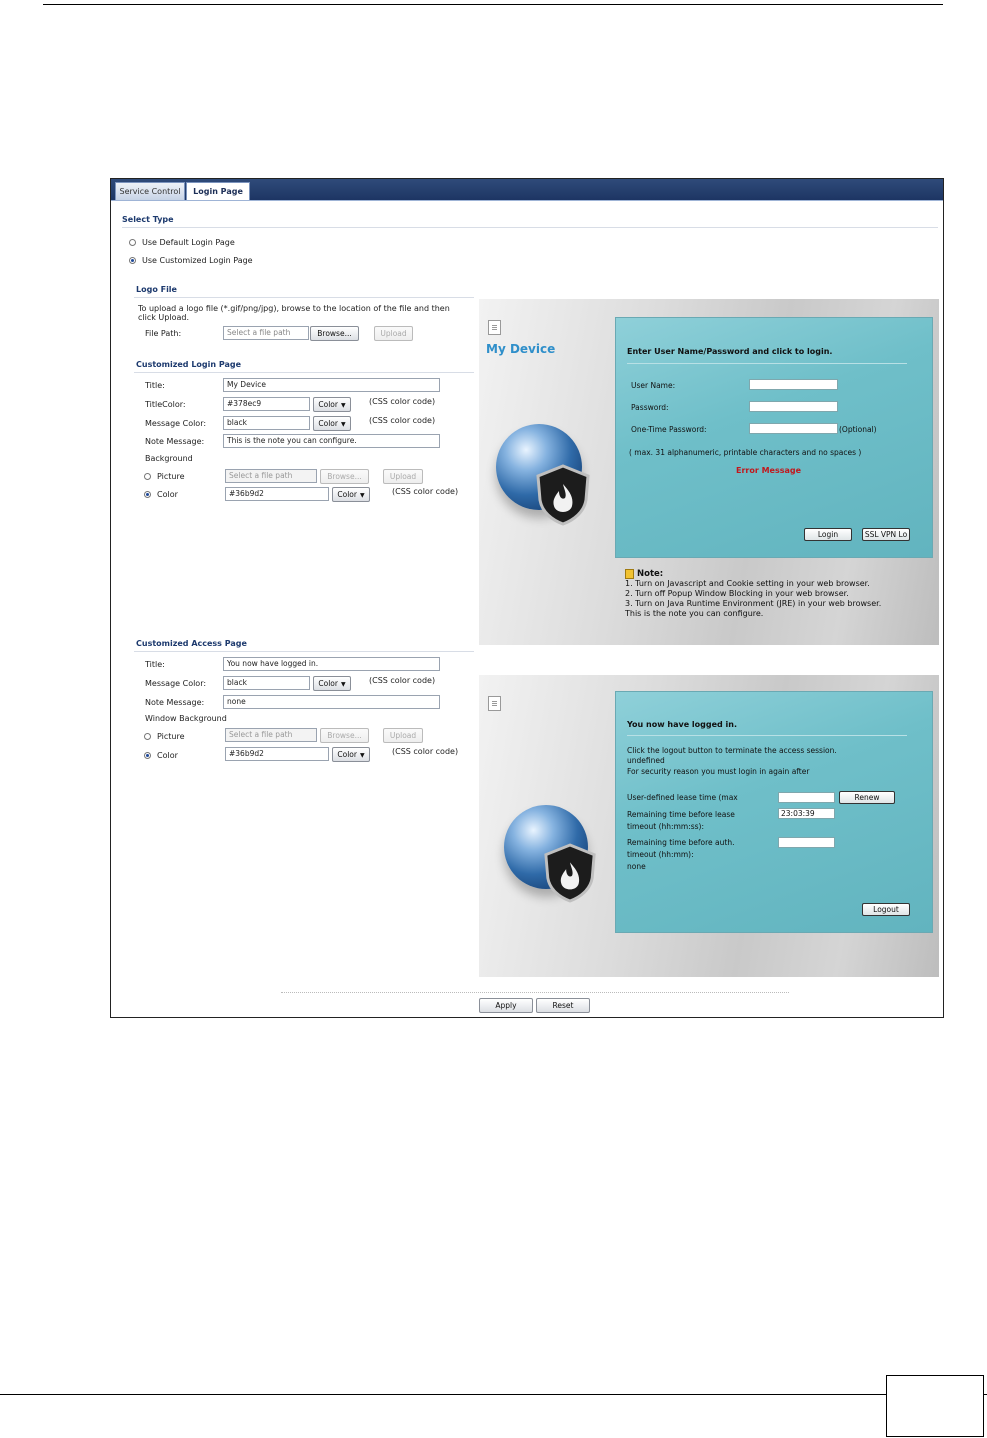 Image resolution: width=987 pixels, height=1438 pixels. What do you see at coordinates (188, 242) in the screenshot?
I see `default-login-label: Use Default Login Page` at bounding box center [188, 242].